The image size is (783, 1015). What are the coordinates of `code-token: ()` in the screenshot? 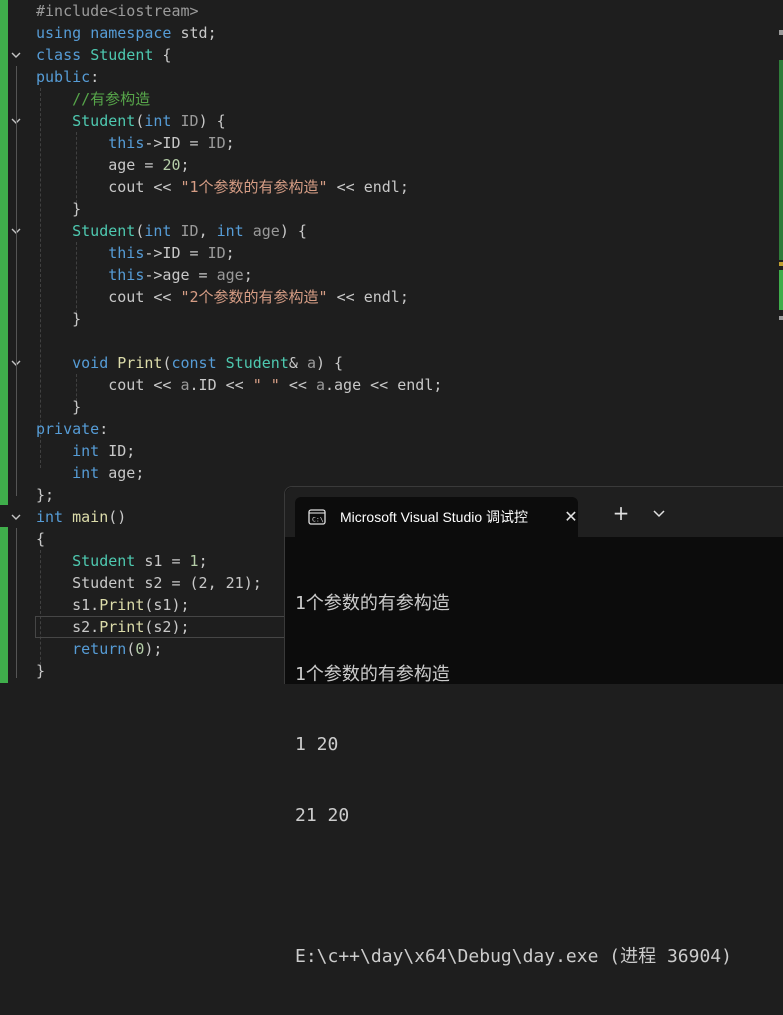 It's located at (117, 517).